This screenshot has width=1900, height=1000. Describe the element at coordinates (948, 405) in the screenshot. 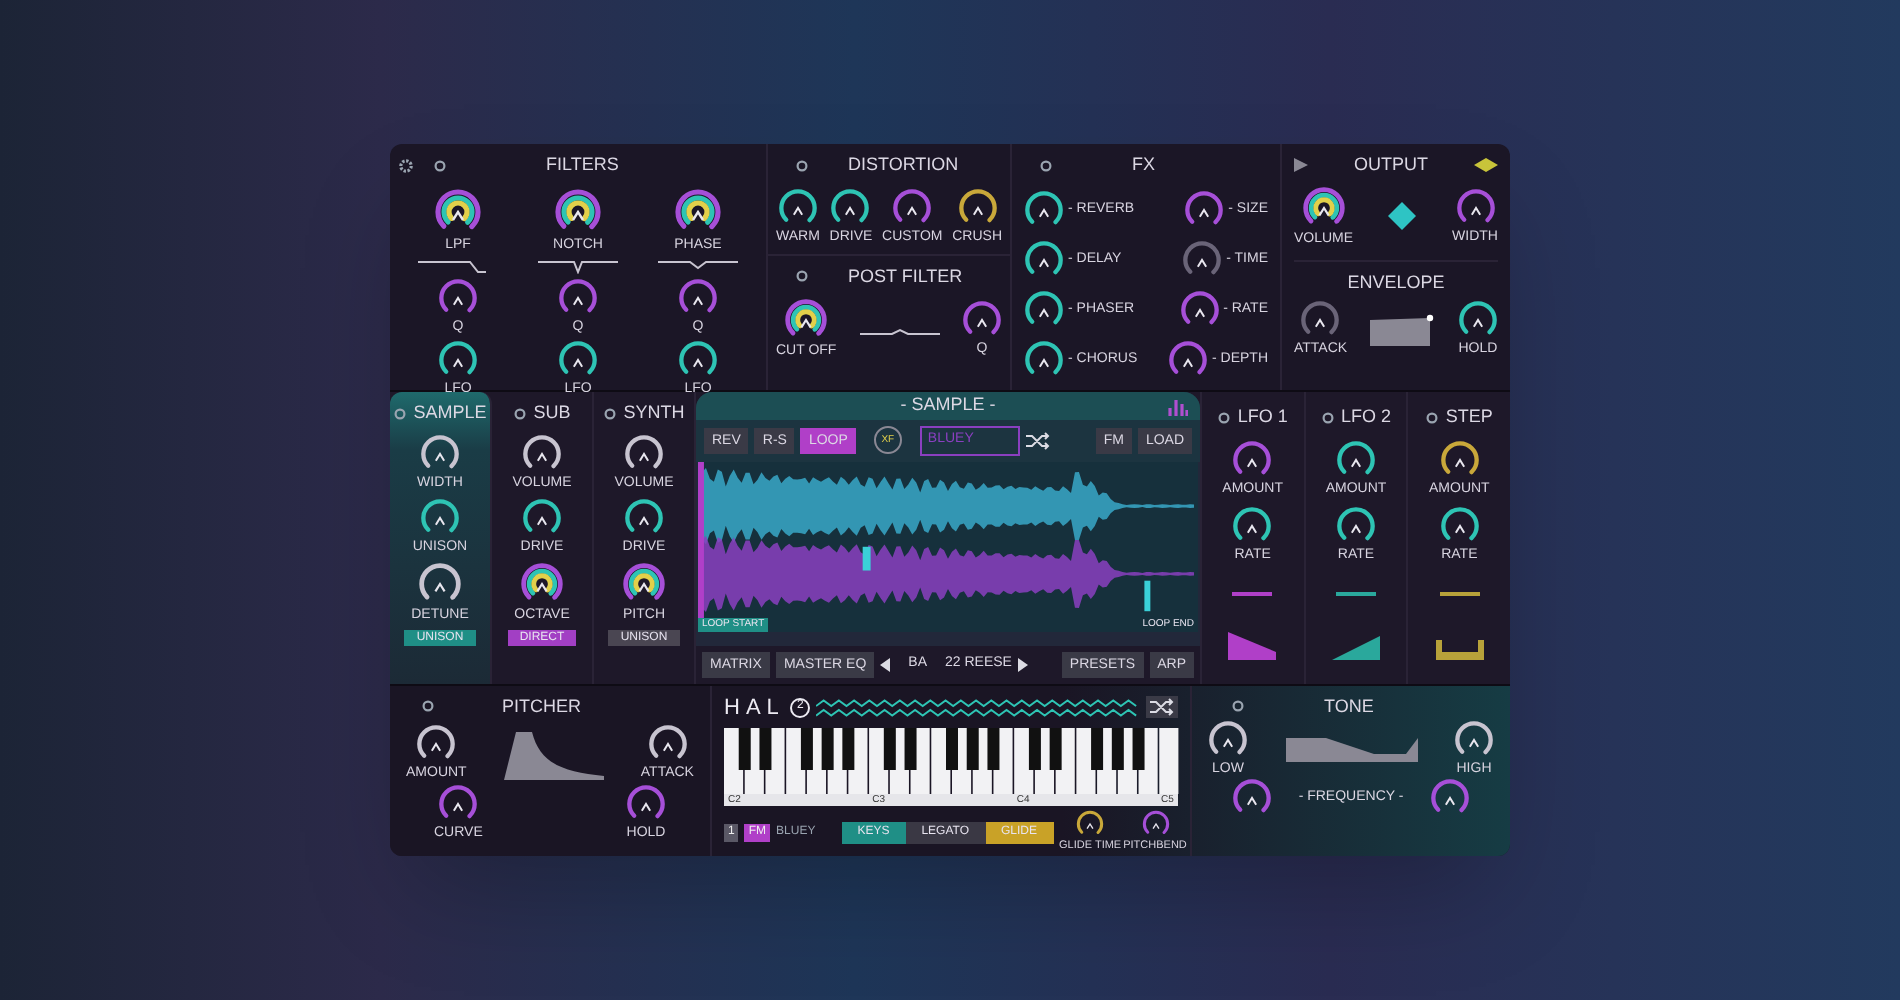

I see `section-title: - SAMPLE -` at that location.